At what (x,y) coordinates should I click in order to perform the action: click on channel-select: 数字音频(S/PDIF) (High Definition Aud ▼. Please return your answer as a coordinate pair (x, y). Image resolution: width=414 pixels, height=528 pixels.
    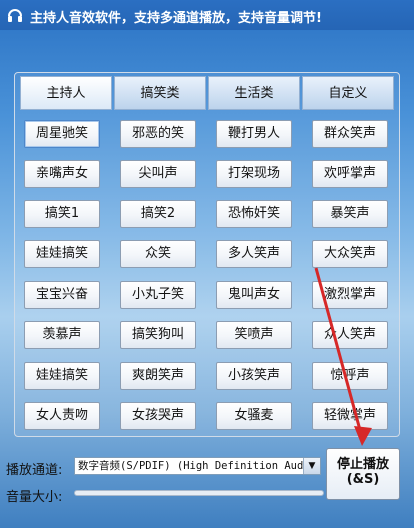
    Looking at the image, I should click on (197, 466).